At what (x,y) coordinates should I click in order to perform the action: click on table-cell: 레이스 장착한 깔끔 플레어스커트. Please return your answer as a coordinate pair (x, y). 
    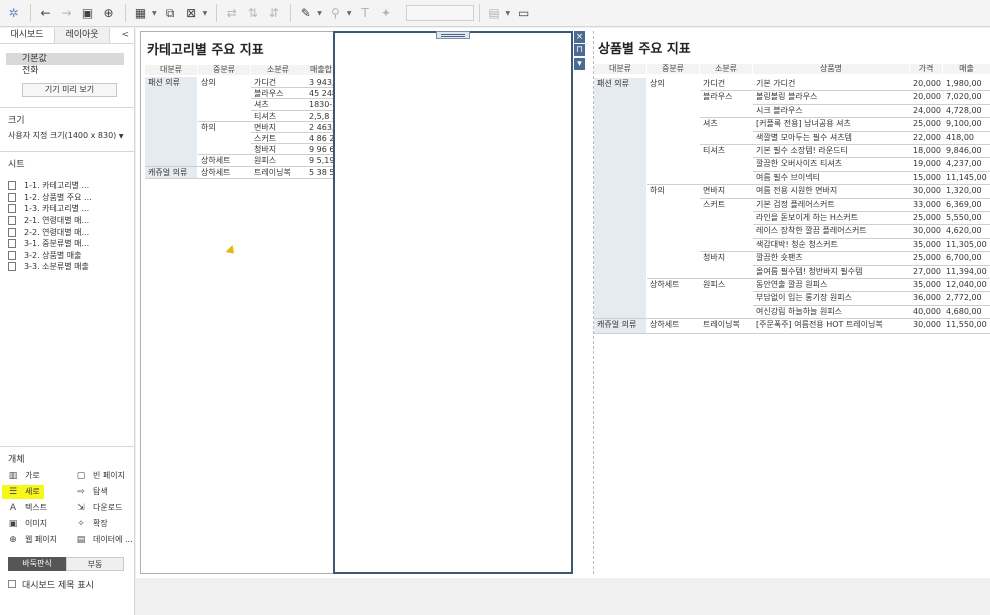
    Looking at the image, I should click on (811, 231).